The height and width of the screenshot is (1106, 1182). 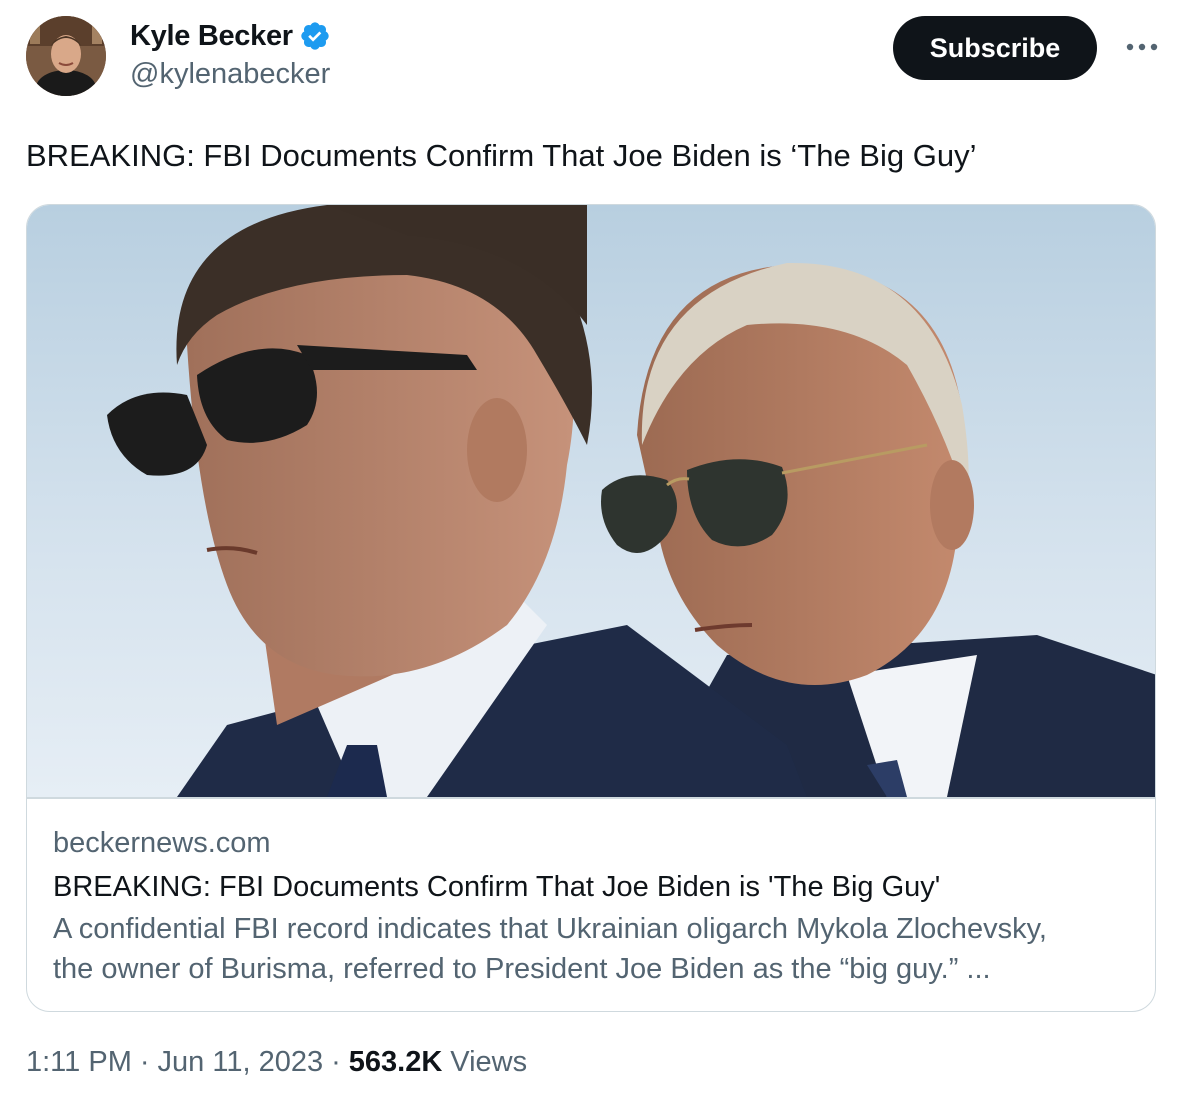 What do you see at coordinates (594, 56) in the screenshot?
I see `tweet-header: Kyle Becker @kylenabecker Subscribe` at bounding box center [594, 56].